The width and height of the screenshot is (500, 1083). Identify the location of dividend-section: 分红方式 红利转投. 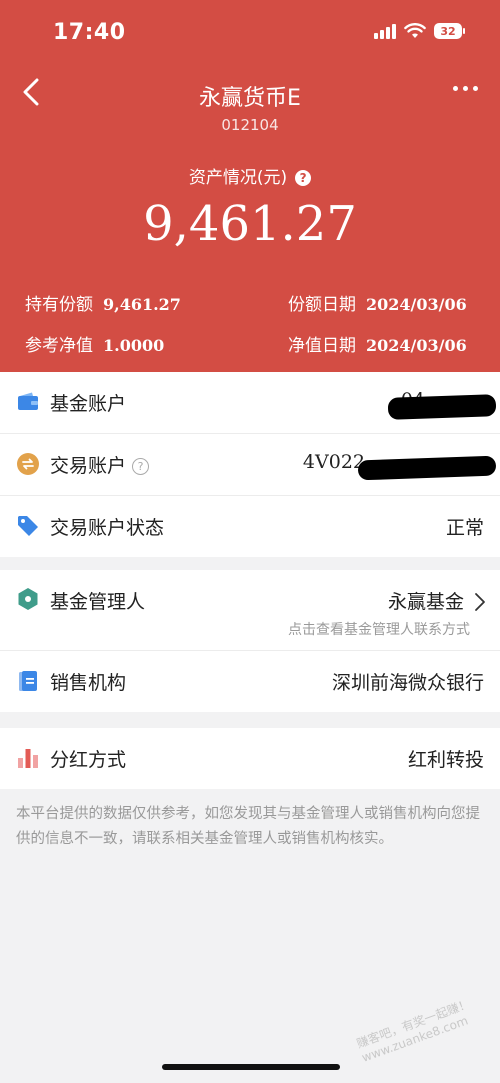
(250, 758).